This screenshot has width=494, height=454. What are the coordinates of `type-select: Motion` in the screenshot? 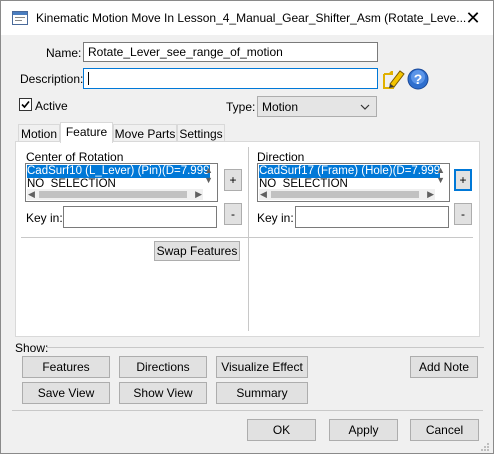 It's located at (317, 106).